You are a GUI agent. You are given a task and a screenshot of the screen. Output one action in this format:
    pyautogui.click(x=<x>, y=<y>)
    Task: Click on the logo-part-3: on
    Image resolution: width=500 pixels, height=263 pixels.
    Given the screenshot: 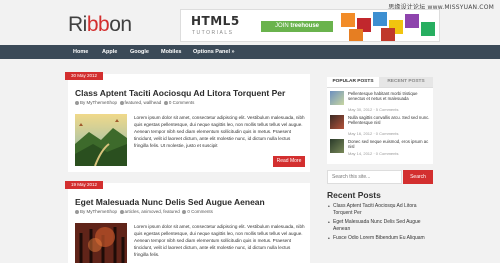 What is the action you would take?
    pyautogui.click(x=120, y=24)
    